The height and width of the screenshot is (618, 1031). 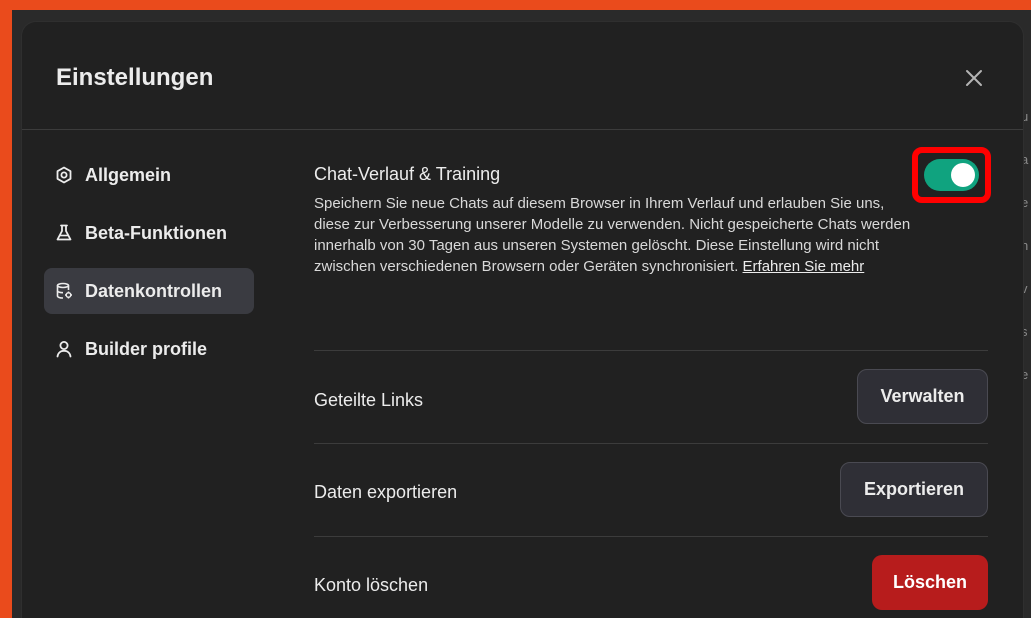 What do you see at coordinates (407, 174) in the screenshot?
I see `history-title: Chat-Verlauf & Training` at bounding box center [407, 174].